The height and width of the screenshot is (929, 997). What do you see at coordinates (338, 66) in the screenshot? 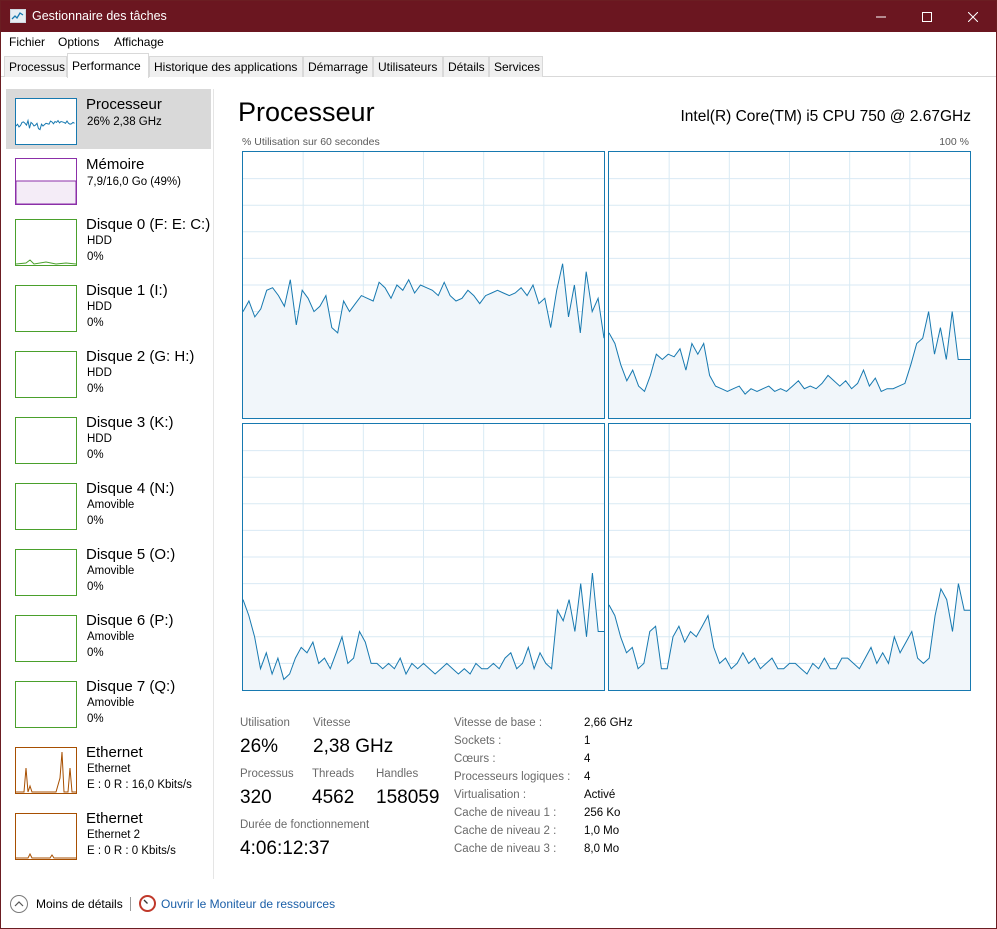
I see `tab-demarrage: Démarrage` at bounding box center [338, 66].